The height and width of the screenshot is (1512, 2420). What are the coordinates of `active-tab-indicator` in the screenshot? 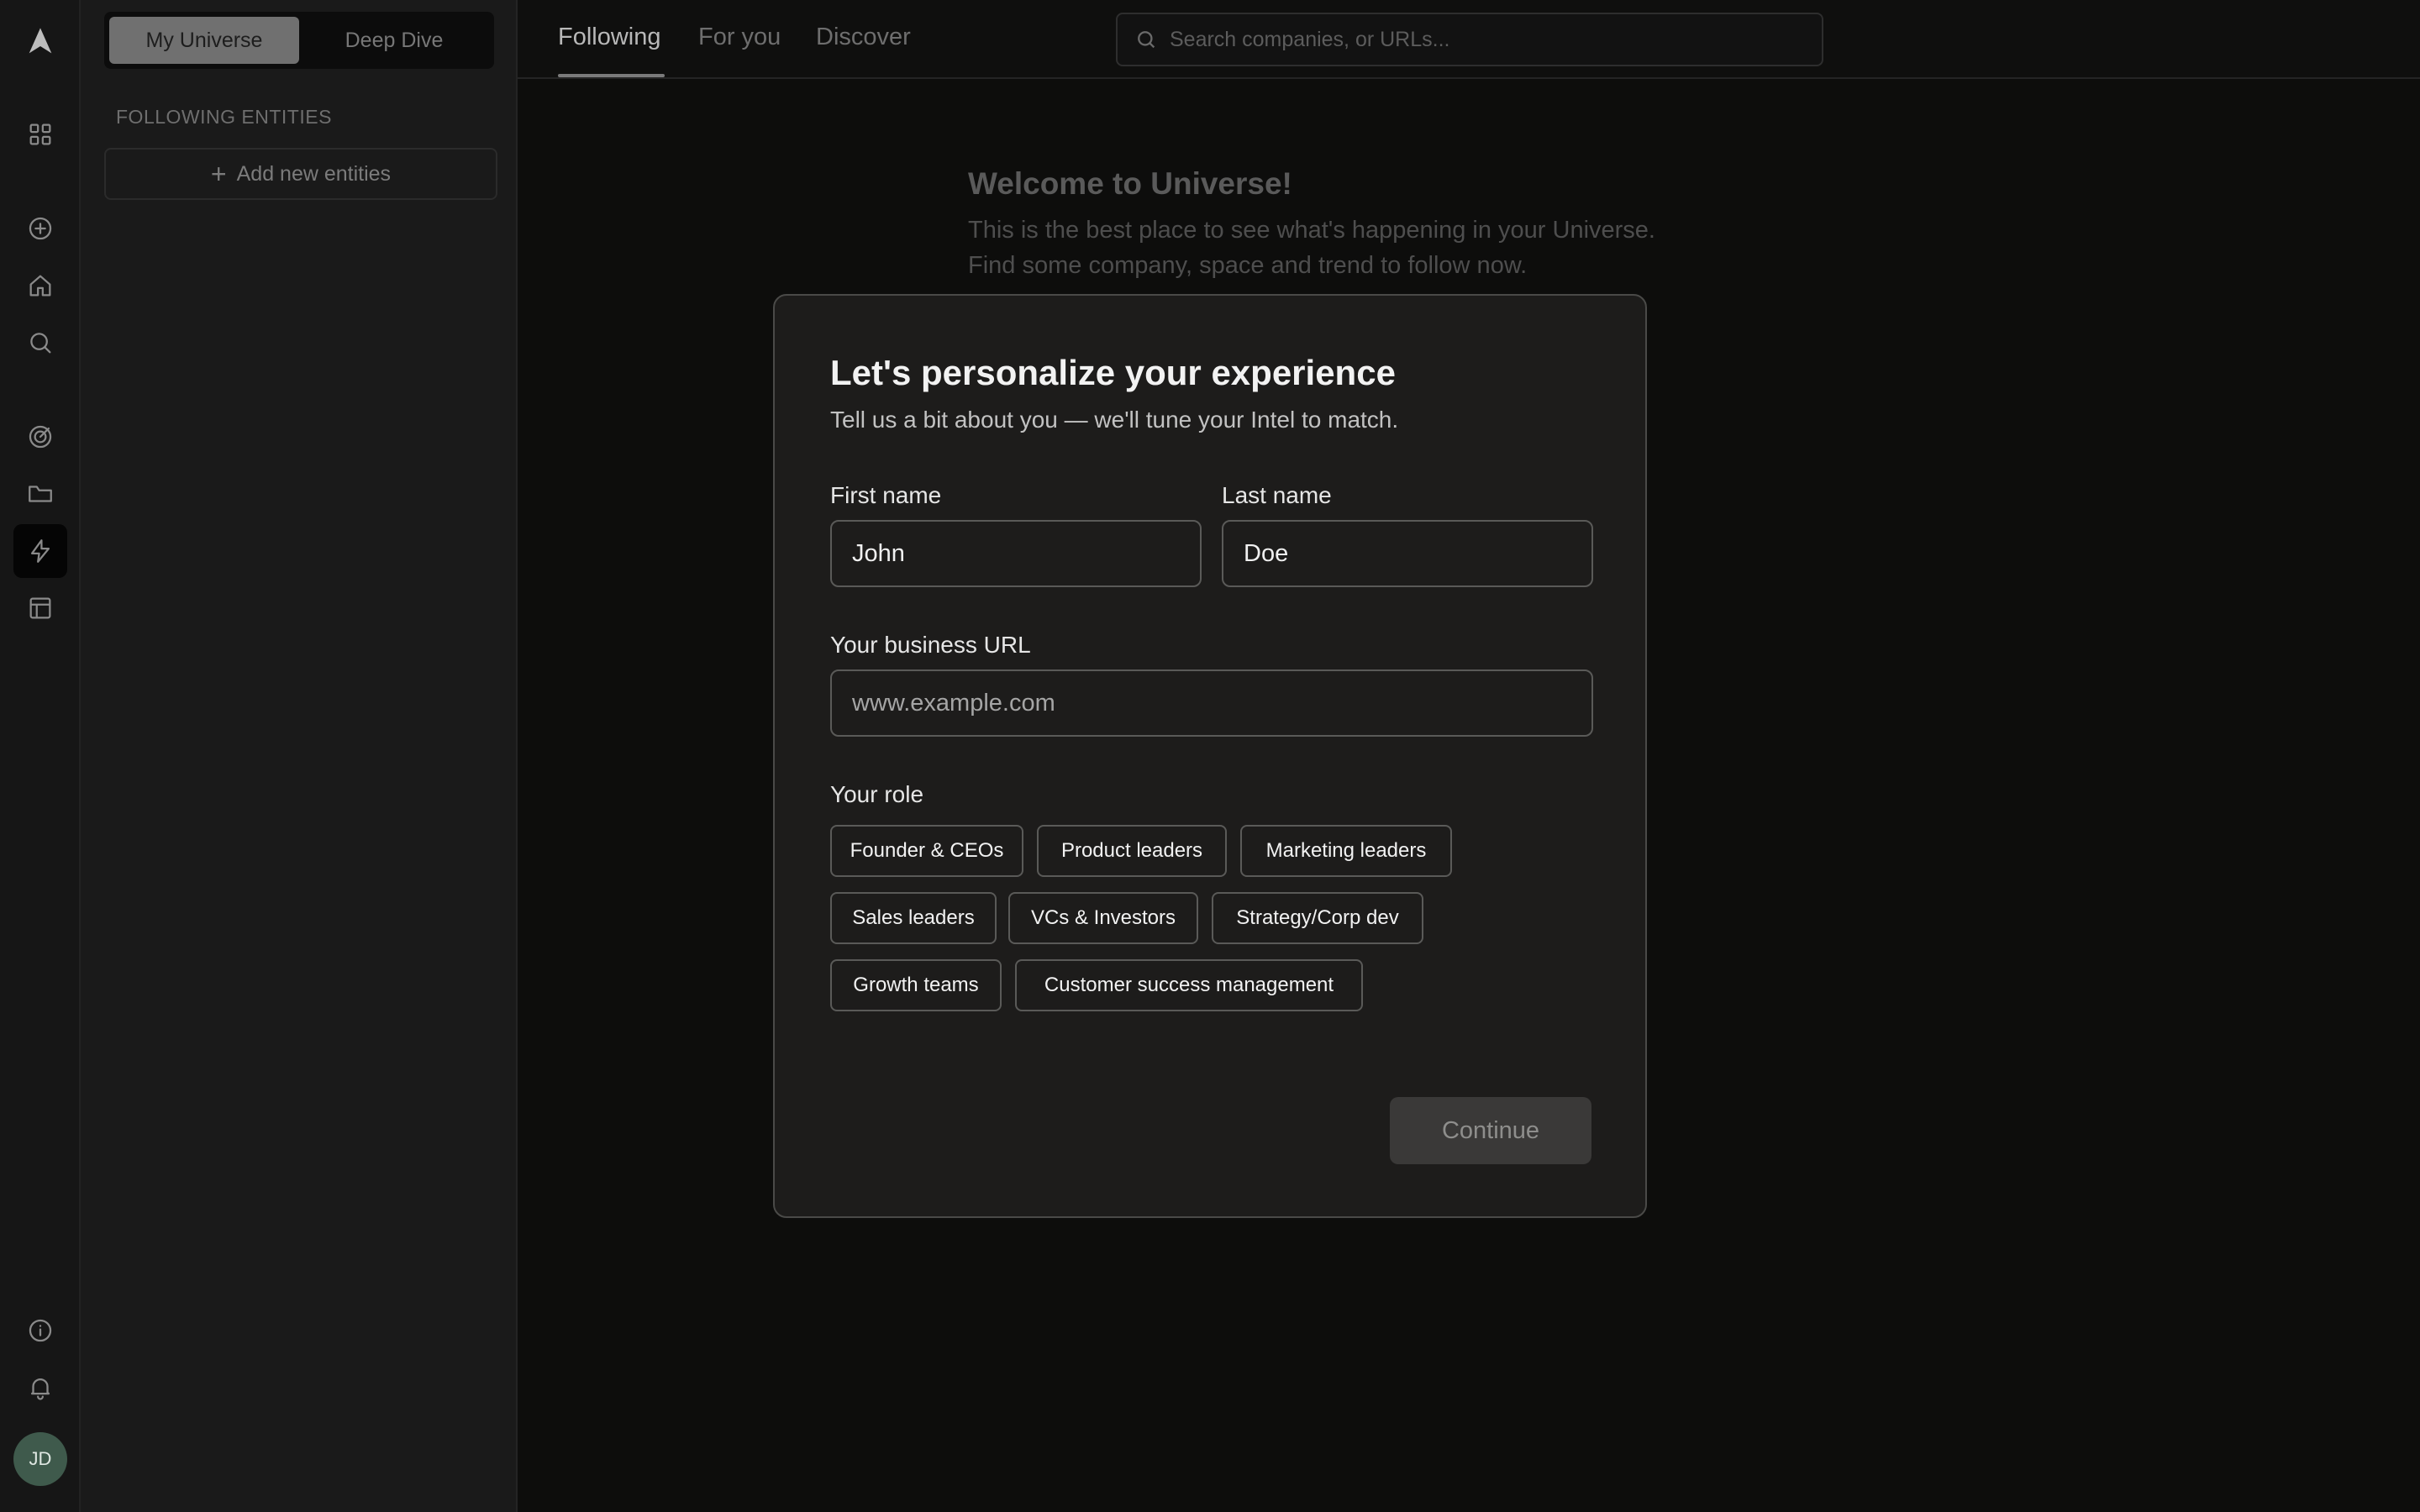 It's located at (612, 75).